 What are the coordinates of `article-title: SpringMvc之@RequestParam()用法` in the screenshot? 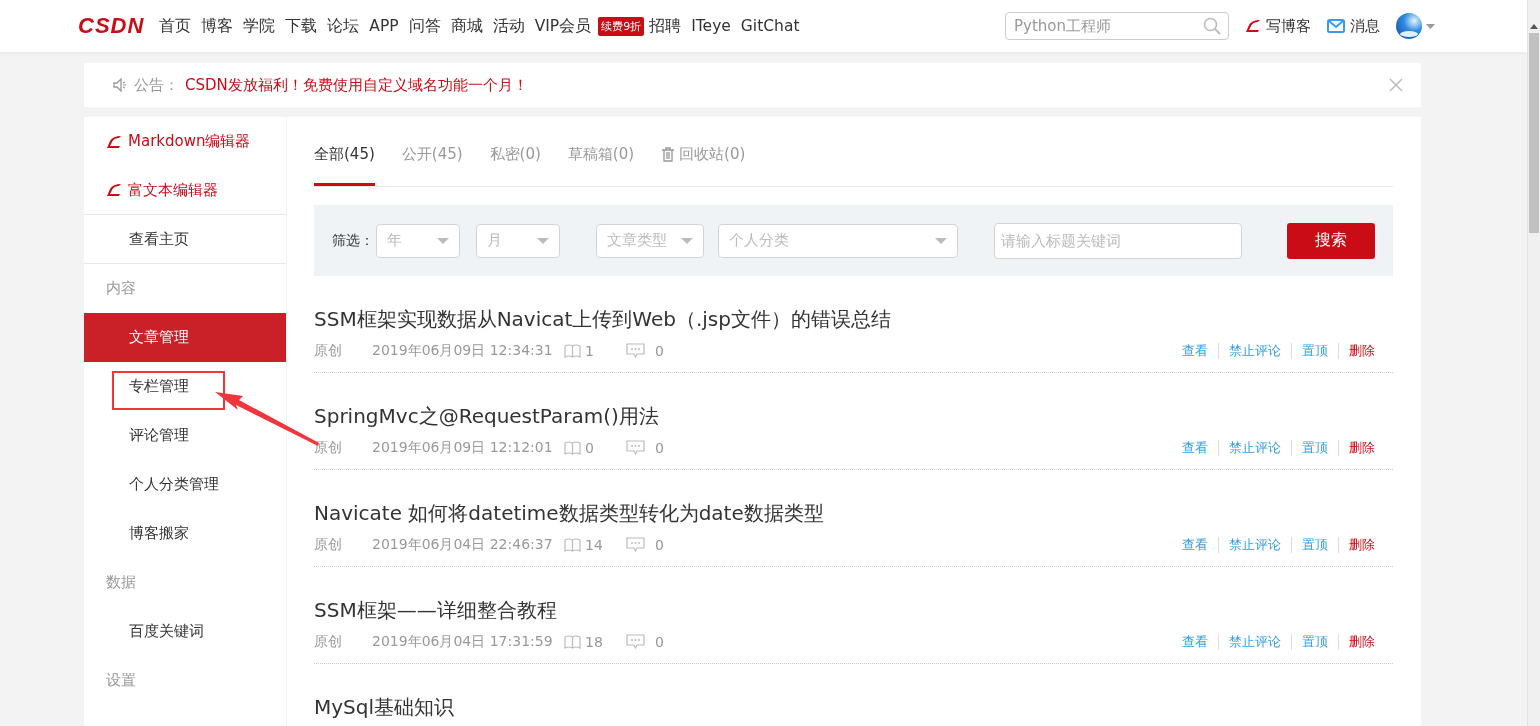 It's located at (486, 416).